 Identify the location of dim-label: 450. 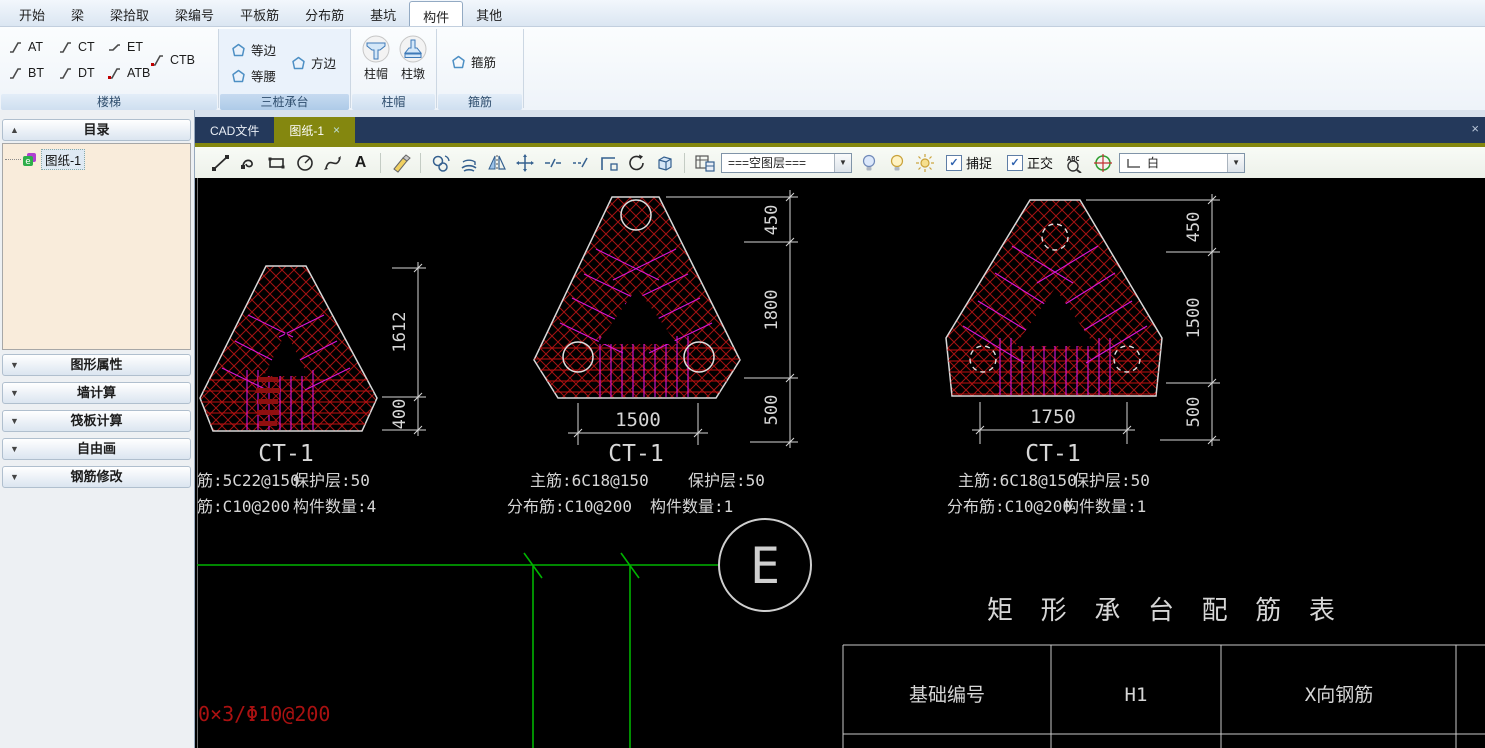
(772, 220).